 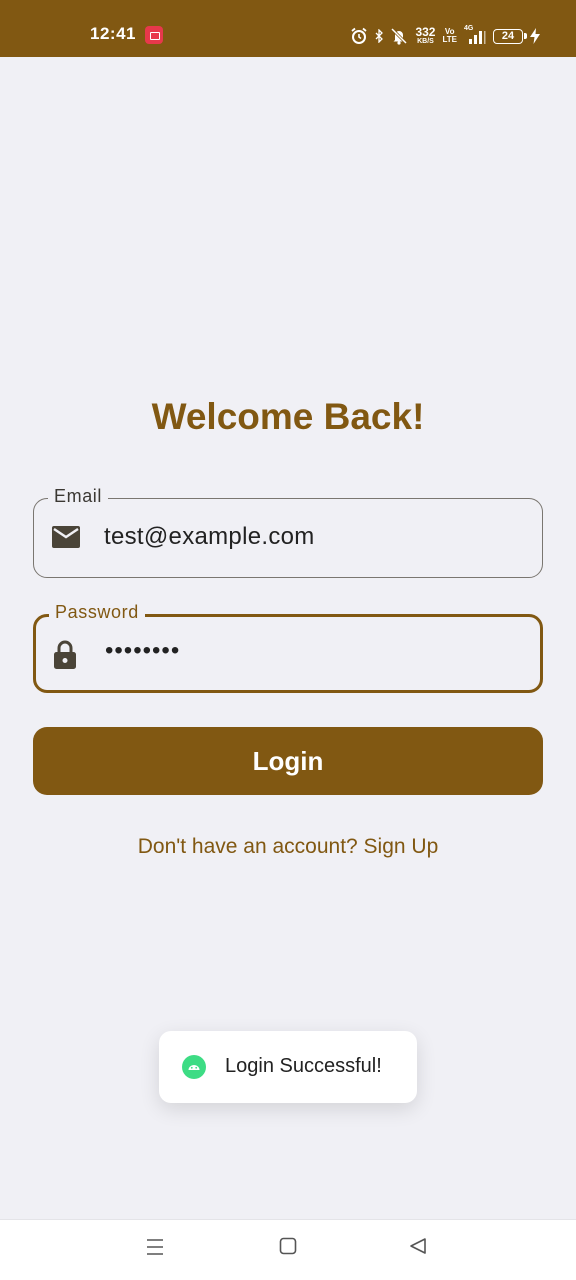 I want to click on toast: Login Successful!, so click(x=288, y=1067).